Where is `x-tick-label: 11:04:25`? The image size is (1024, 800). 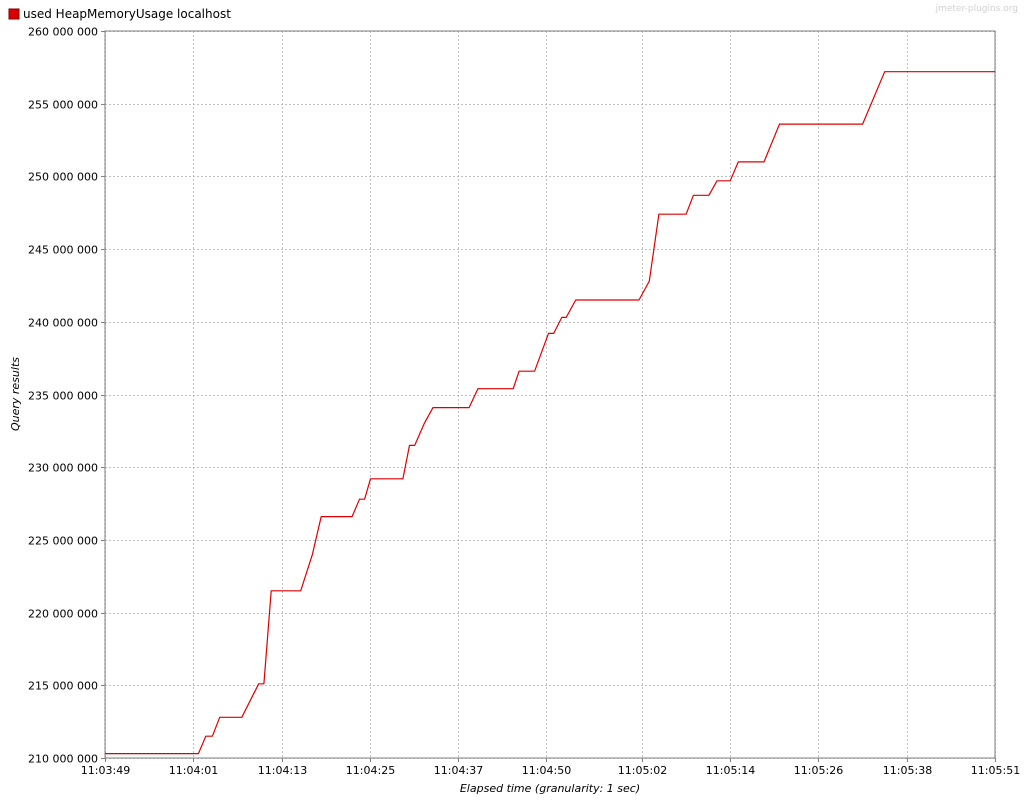
x-tick-label: 11:04:25 is located at coordinates (370, 770).